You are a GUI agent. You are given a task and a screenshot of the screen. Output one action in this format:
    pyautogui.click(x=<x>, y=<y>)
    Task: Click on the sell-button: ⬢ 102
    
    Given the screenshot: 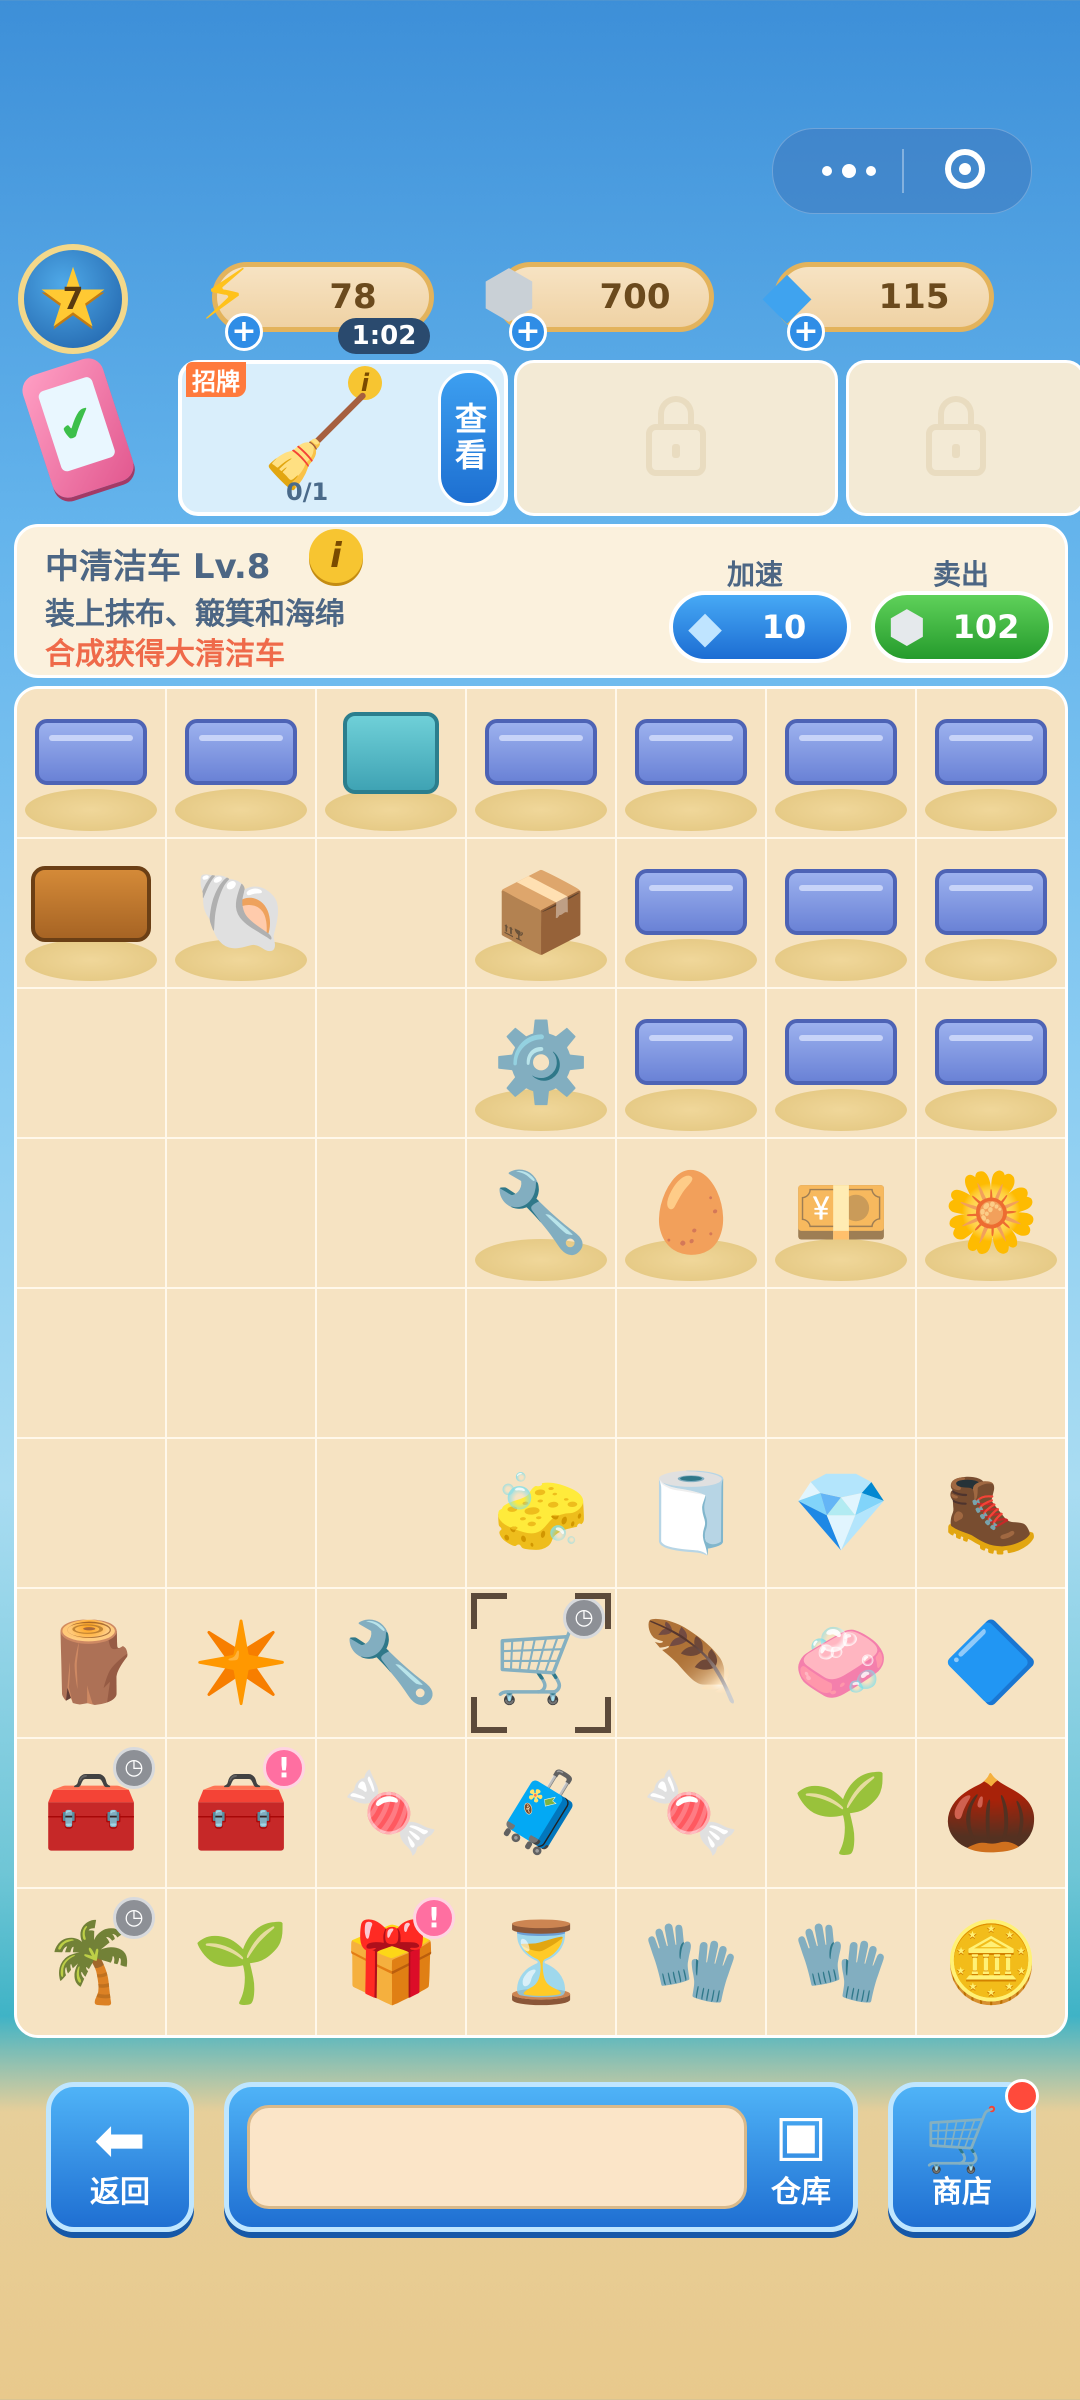 What is the action you would take?
    pyautogui.click(x=962, y=627)
    